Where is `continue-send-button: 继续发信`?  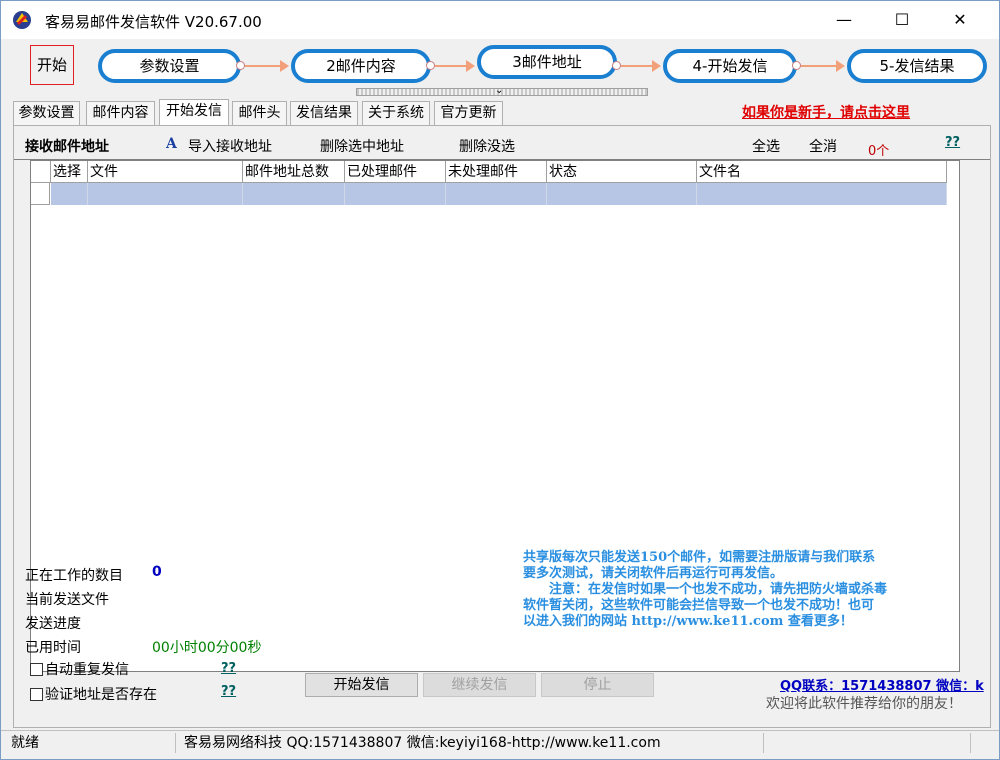 continue-send-button: 继续发信 is located at coordinates (479, 685).